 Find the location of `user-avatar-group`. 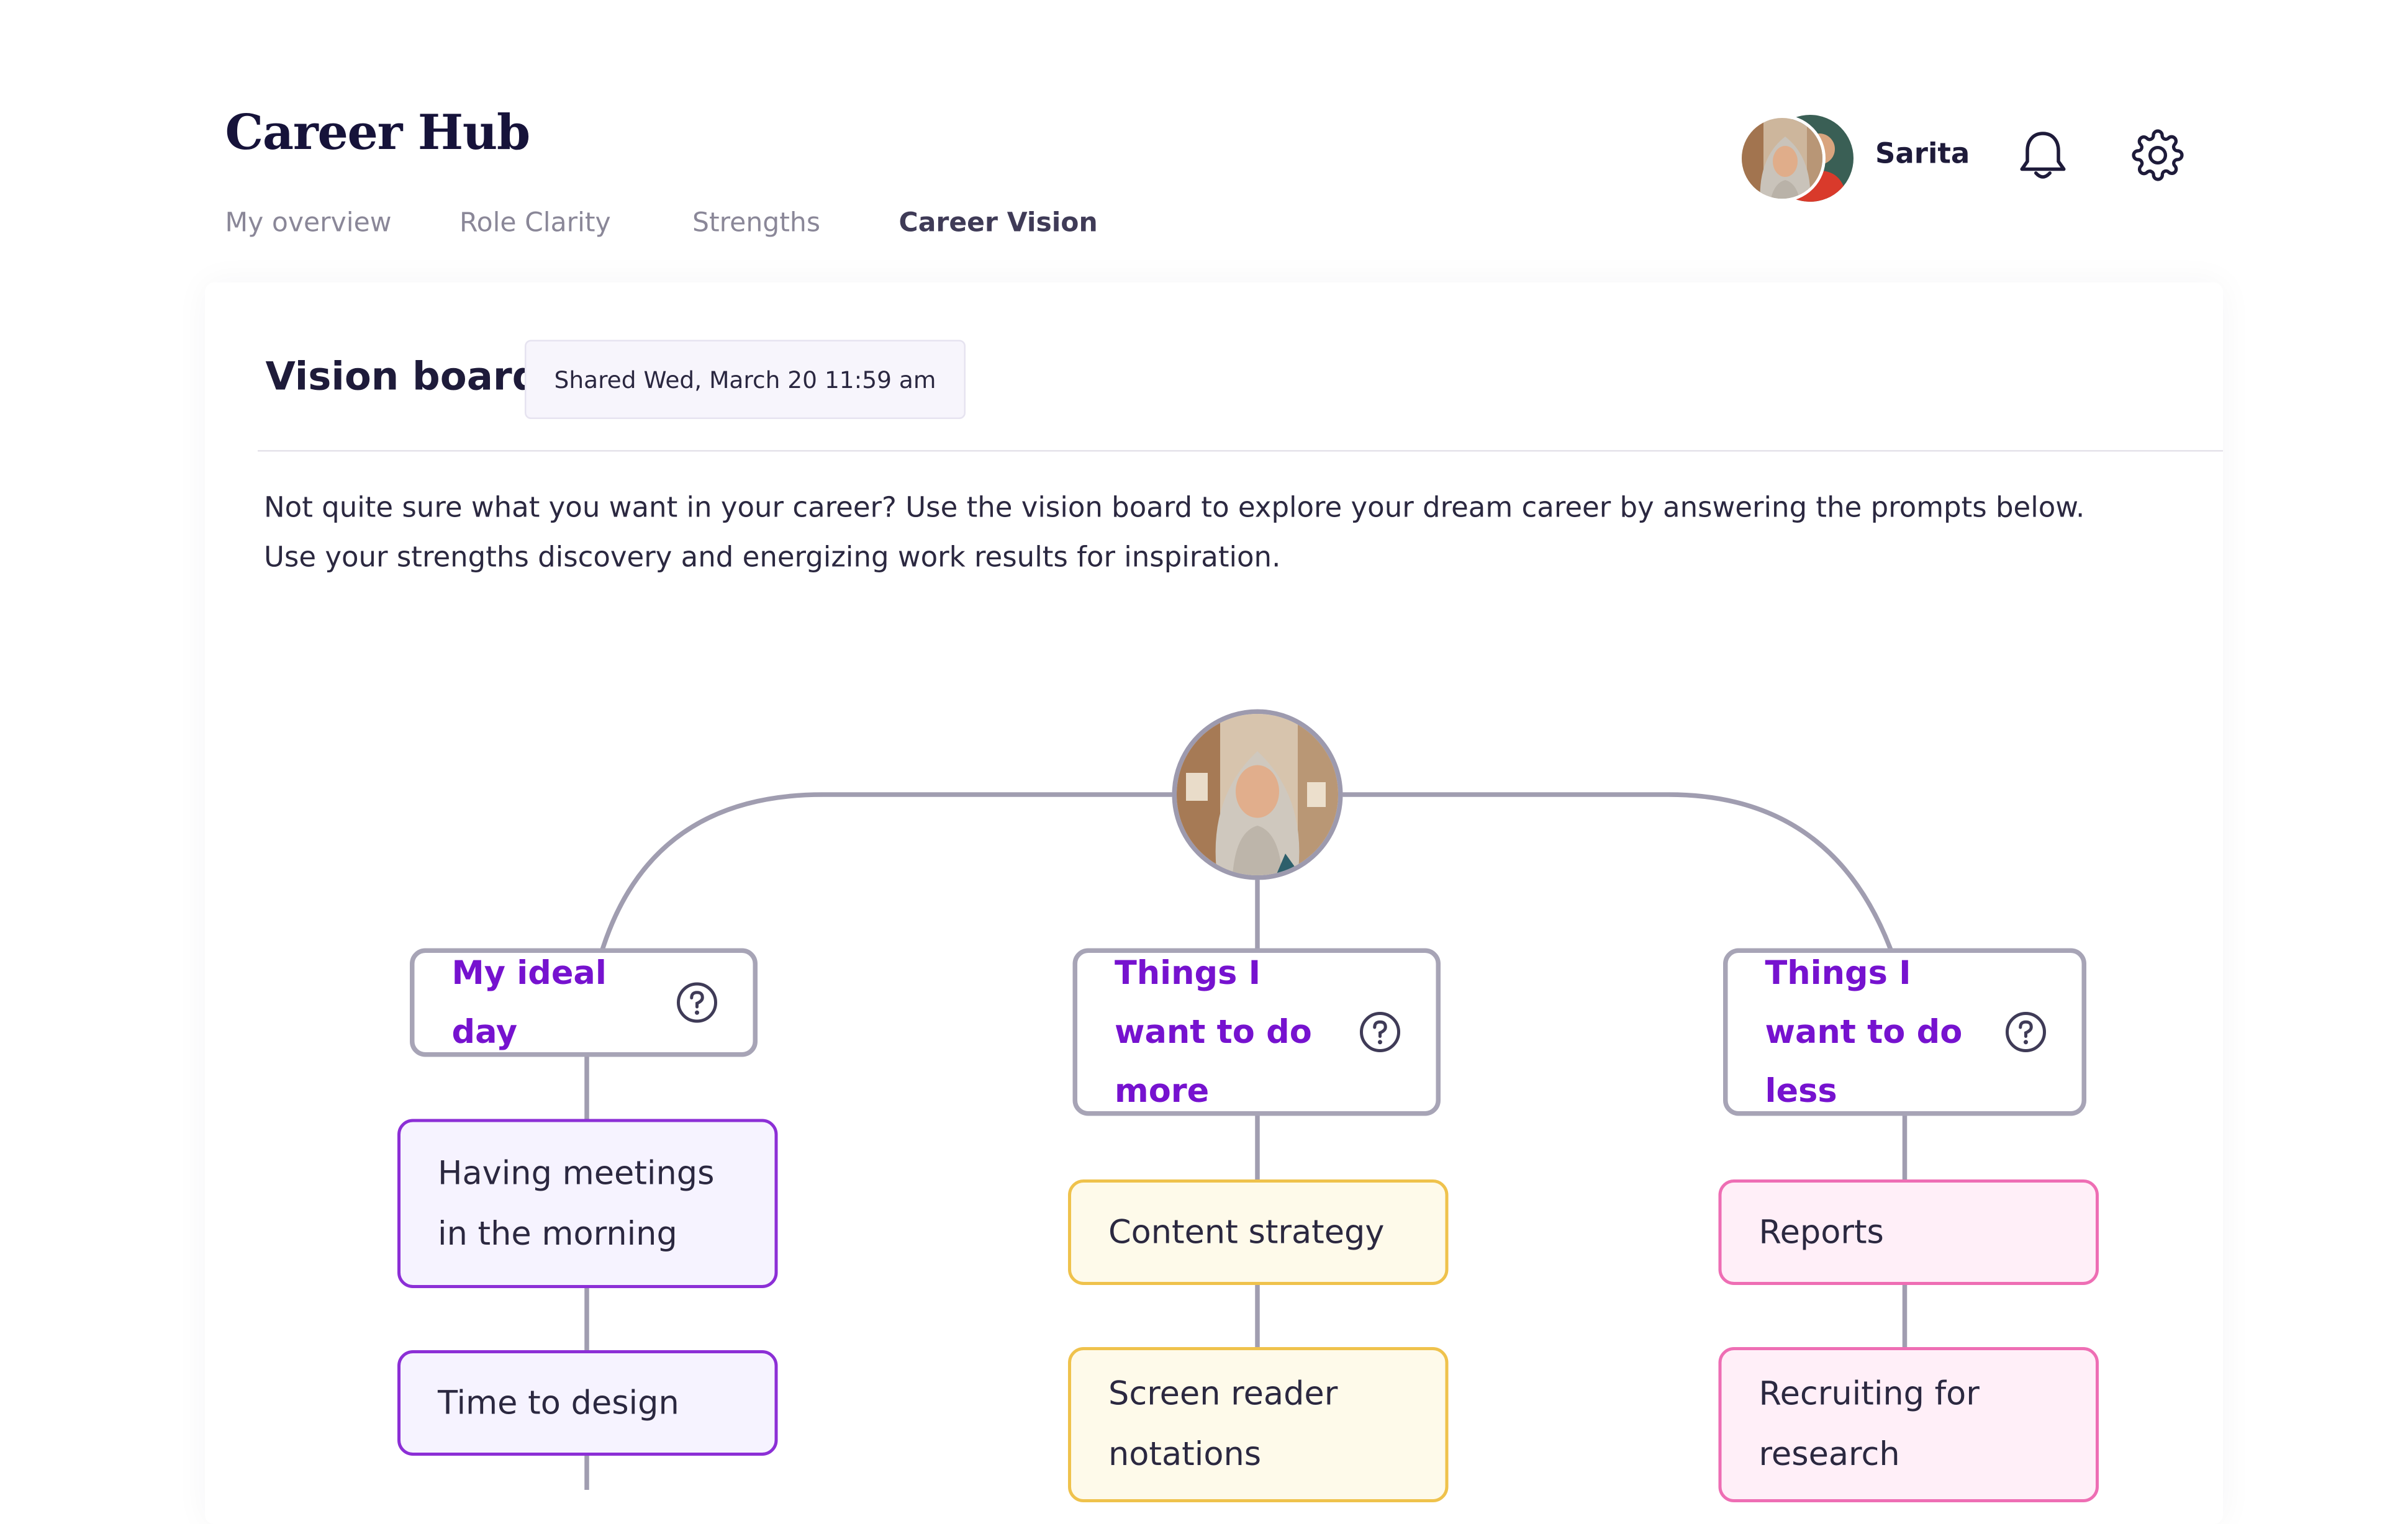

user-avatar-group is located at coordinates (1796, 157).